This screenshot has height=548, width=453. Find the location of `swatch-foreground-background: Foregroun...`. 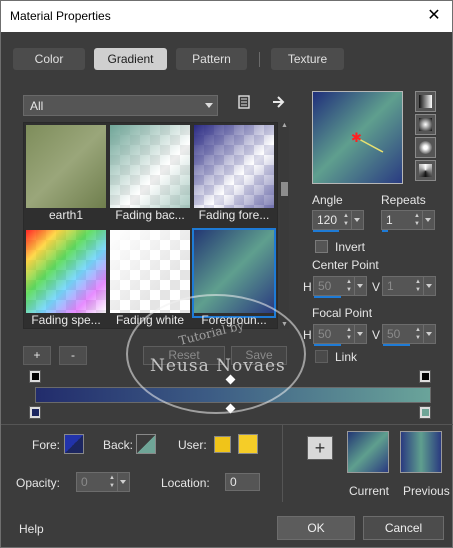

swatch-foreground-background: Foregroun... is located at coordinates (234, 277).